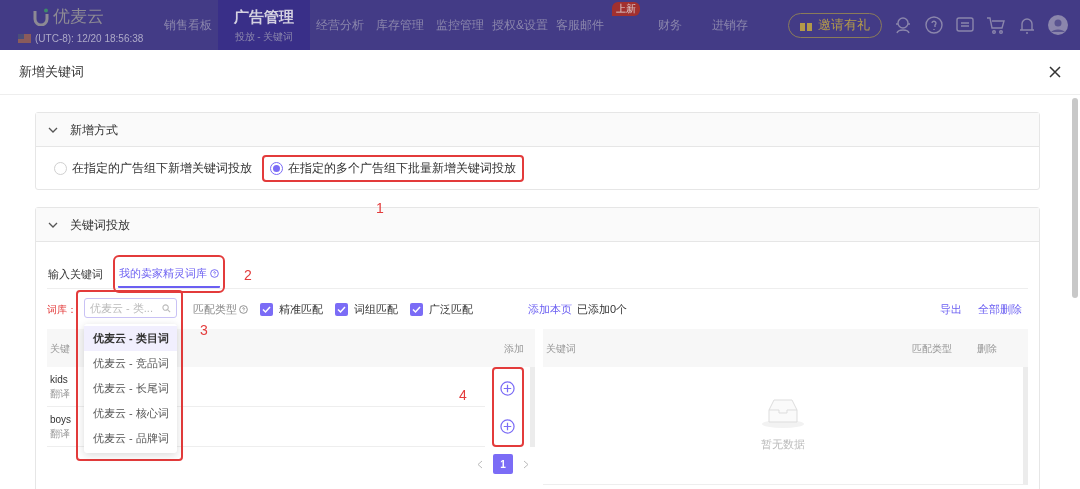 This screenshot has width=1080, height=489. I want to click on radio-option: 在指定的多个广告组下批量新增关键词投放, so click(393, 168).